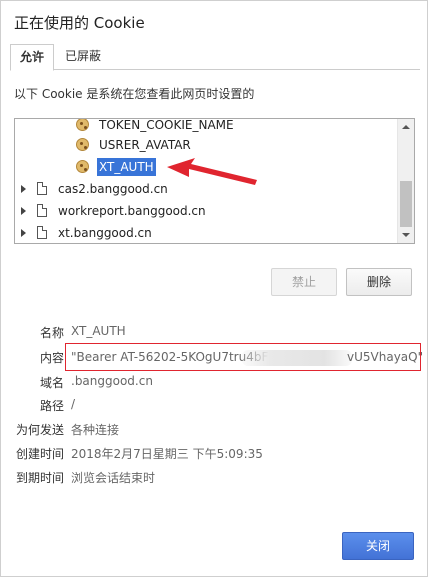 The height and width of the screenshot is (577, 428). What do you see at coordinates (79, 23) in the screenshot?
I see `dialog-title: 正在使用的 Cookie` at bounding box center [79, 23].